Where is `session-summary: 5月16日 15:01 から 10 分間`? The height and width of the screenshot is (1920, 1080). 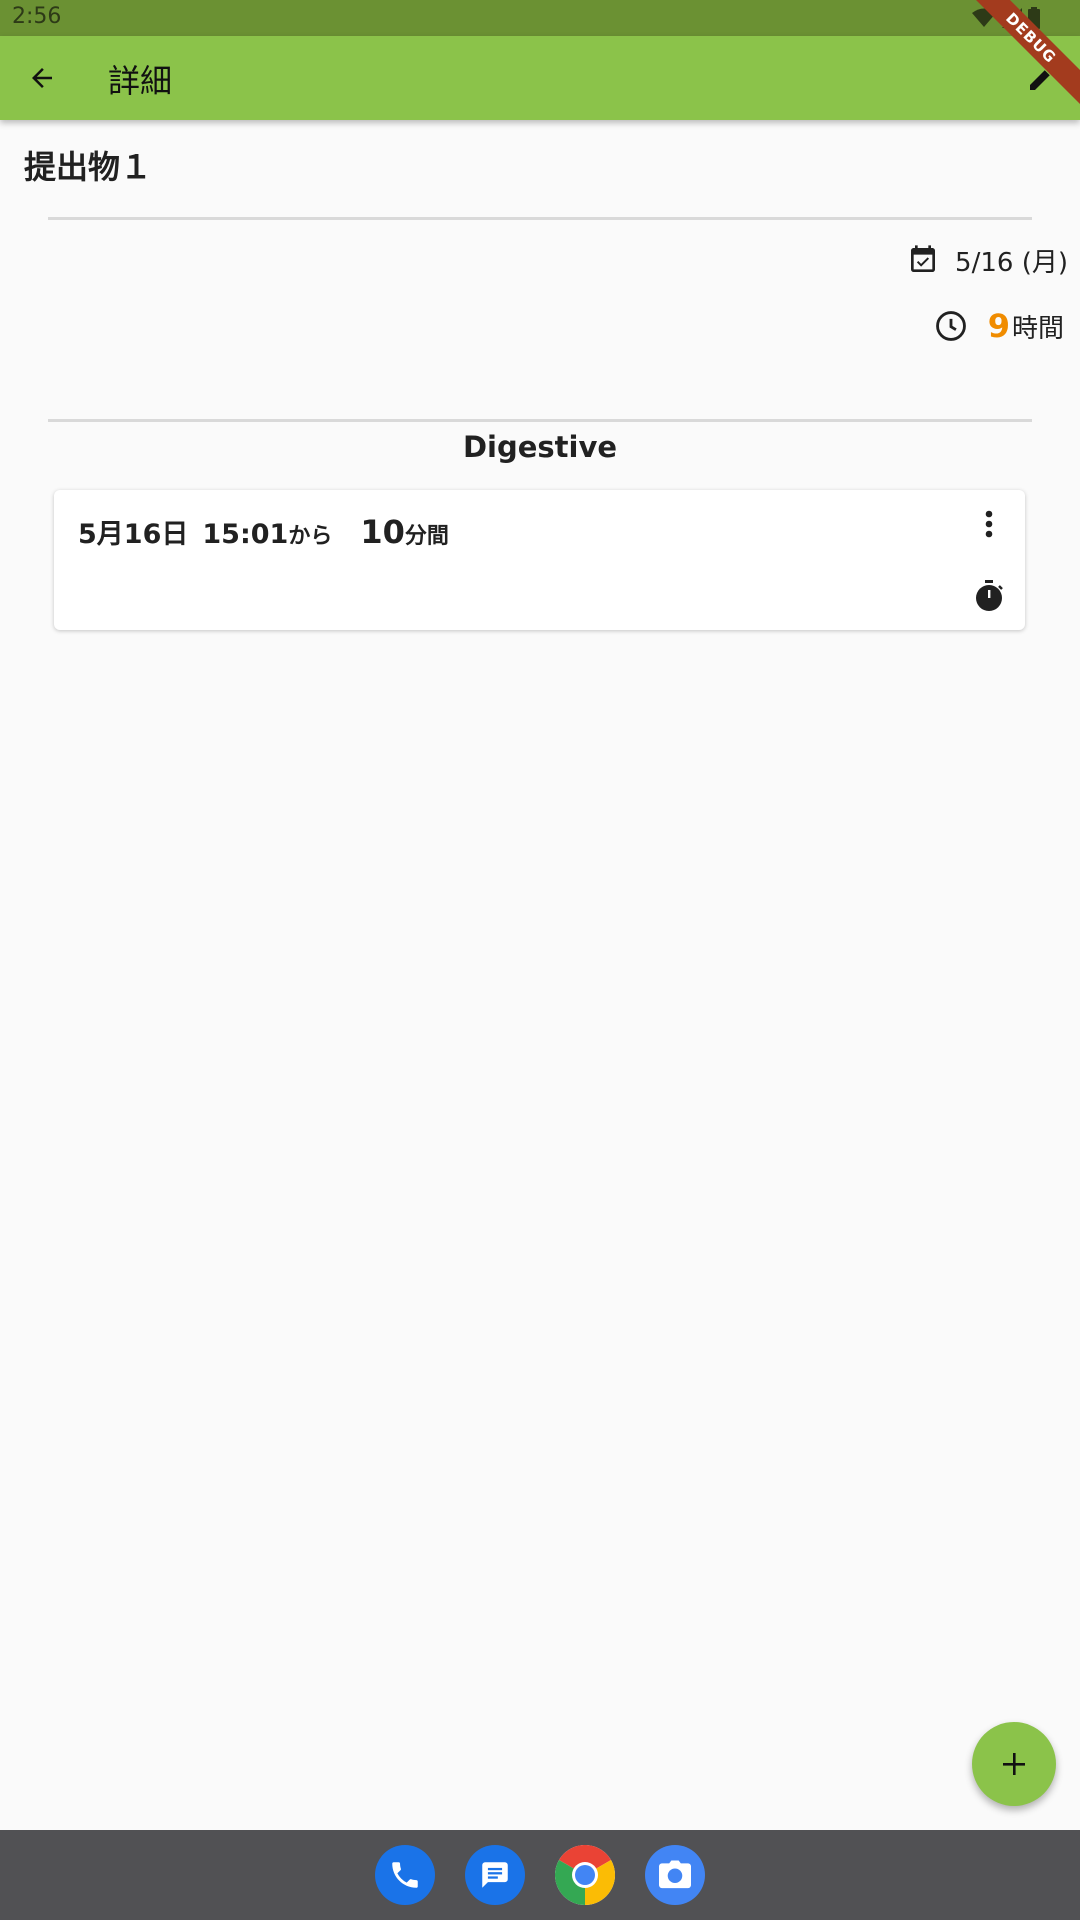
session-summary: 5月16日 15:01 から 10 分間 is located at coordinates (263, 531).